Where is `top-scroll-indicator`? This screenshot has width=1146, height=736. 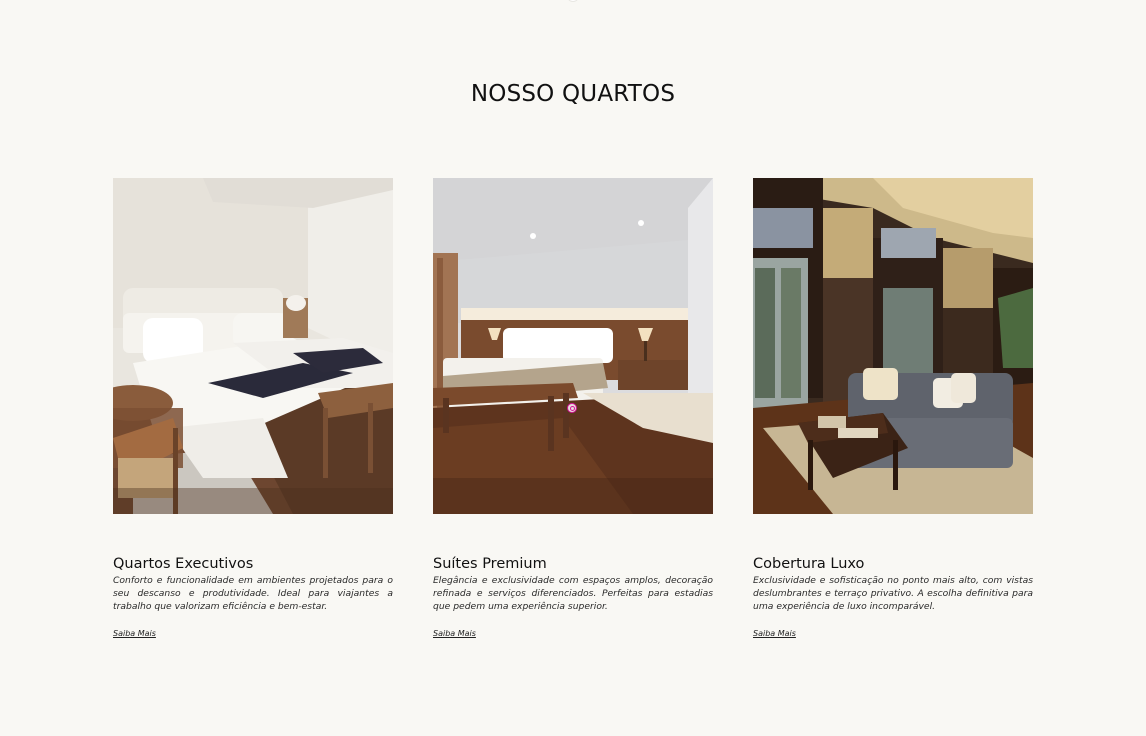 top-scroll-indicator is located at coordinates (573, 0).